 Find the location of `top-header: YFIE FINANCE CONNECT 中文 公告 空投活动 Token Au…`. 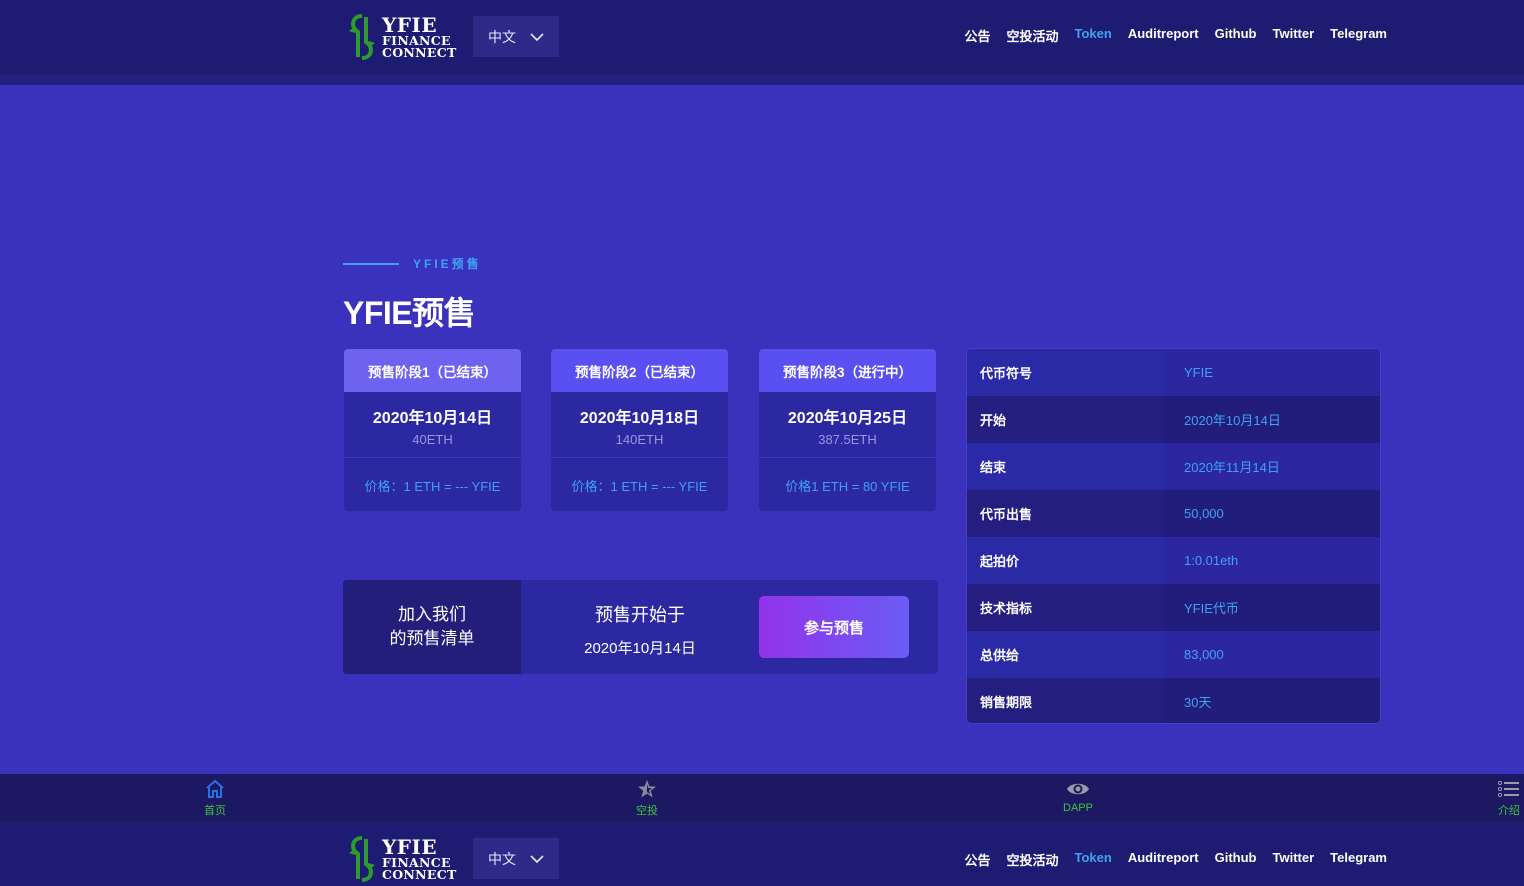

top-header: YFIE FINANCE CONNECT 中文 公告 空投活动 Token Au… is located at coordinates (762, 37).